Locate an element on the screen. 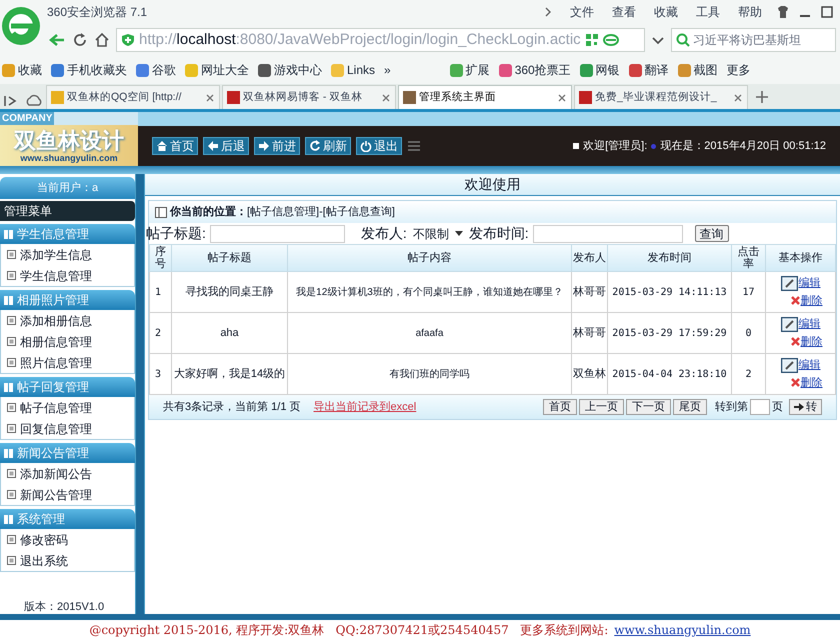  bookmark-item: Links is located at coordinates (353, 70).